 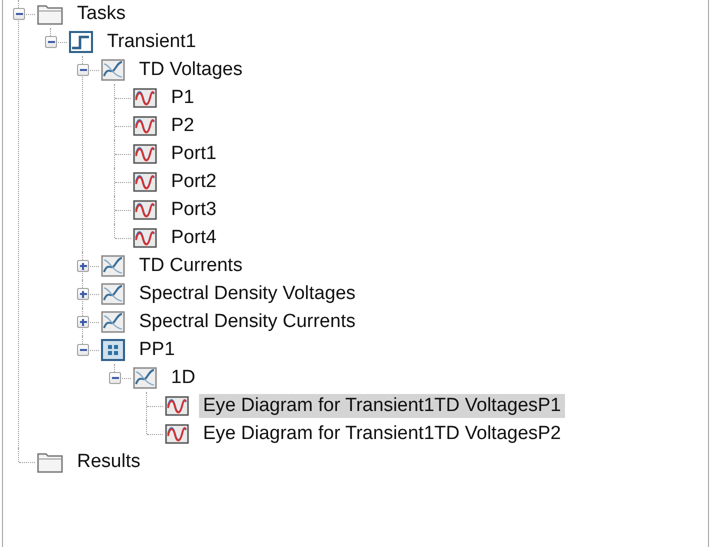 I want to click on tree-item: Port3, so click(x=193, y=210).